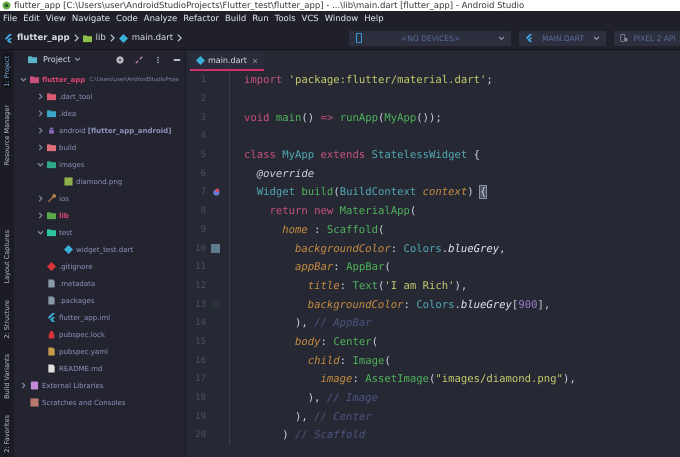  I want to click on code-line: title: Text('I am Rich'),, so click(387, 286).